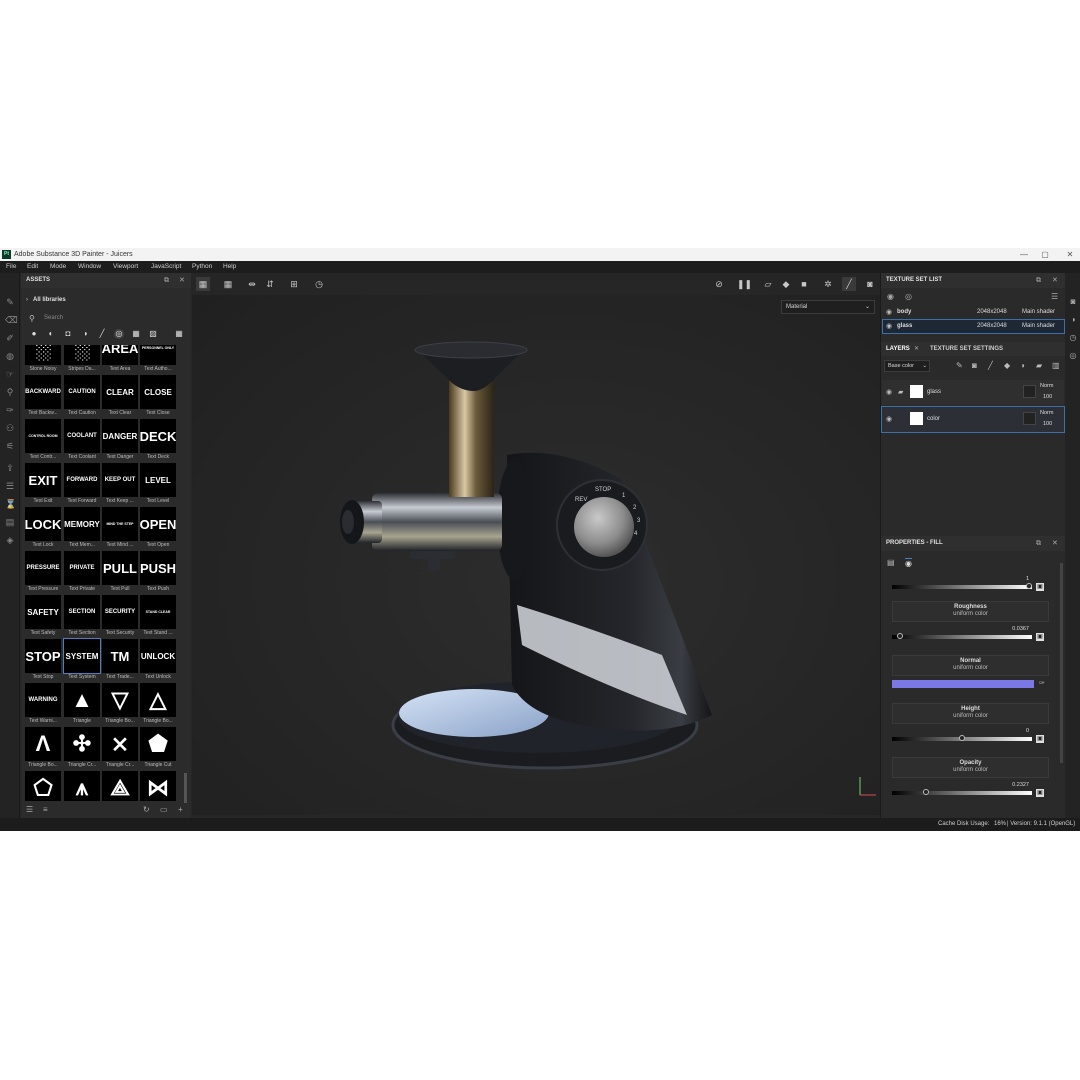 This screenshot has height=1080, width=1080. I want to click on brush-filter-icon: ╱, so click(102, 334).